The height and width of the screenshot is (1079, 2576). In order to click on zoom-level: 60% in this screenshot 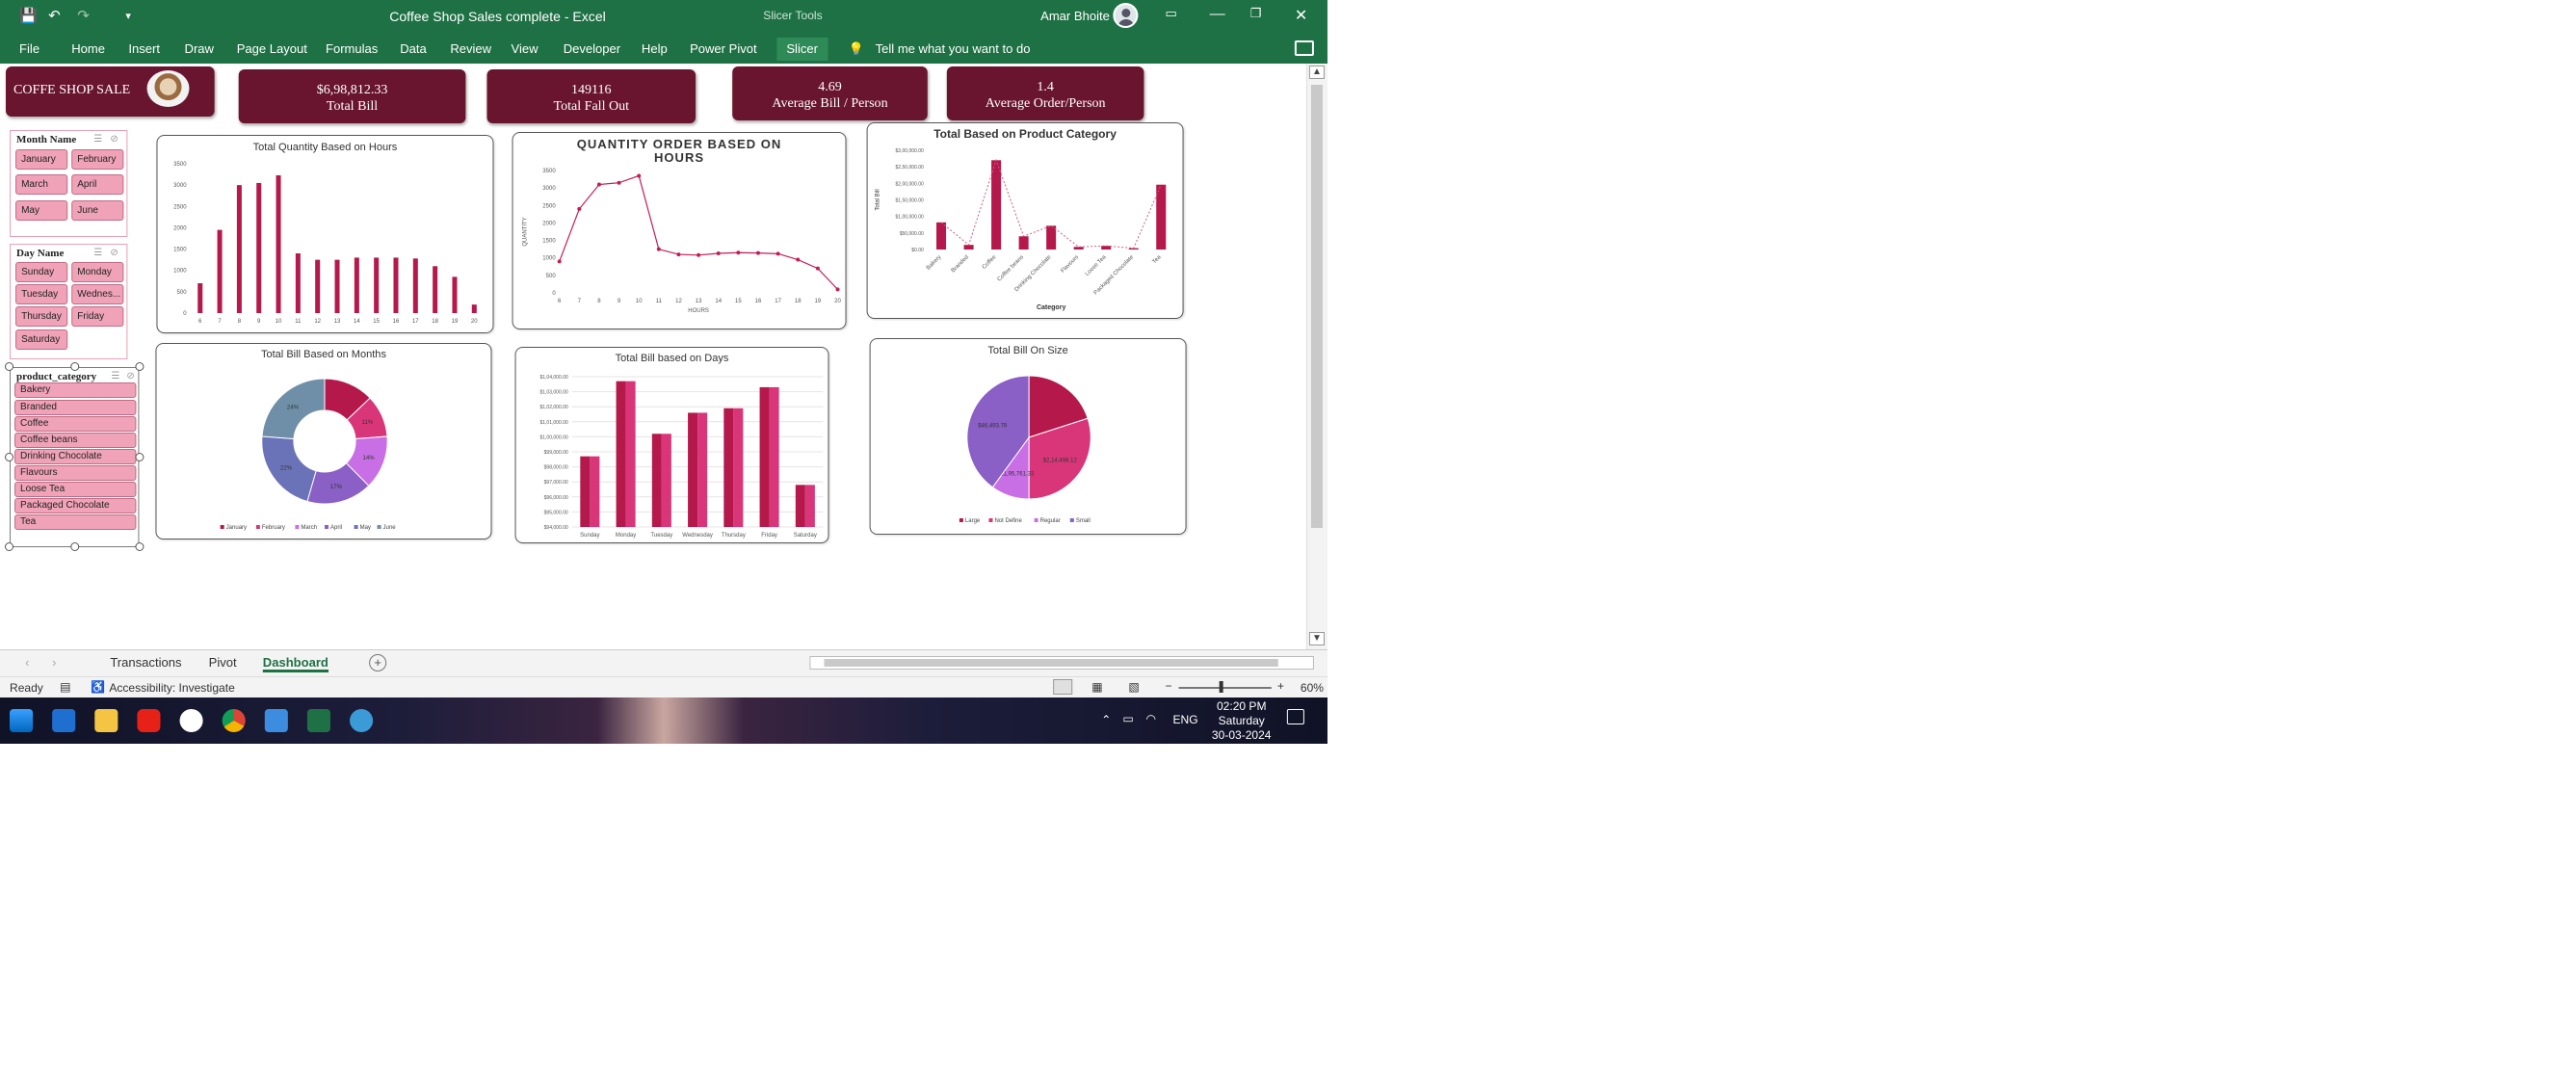, I will do `click(1313, 688)`.